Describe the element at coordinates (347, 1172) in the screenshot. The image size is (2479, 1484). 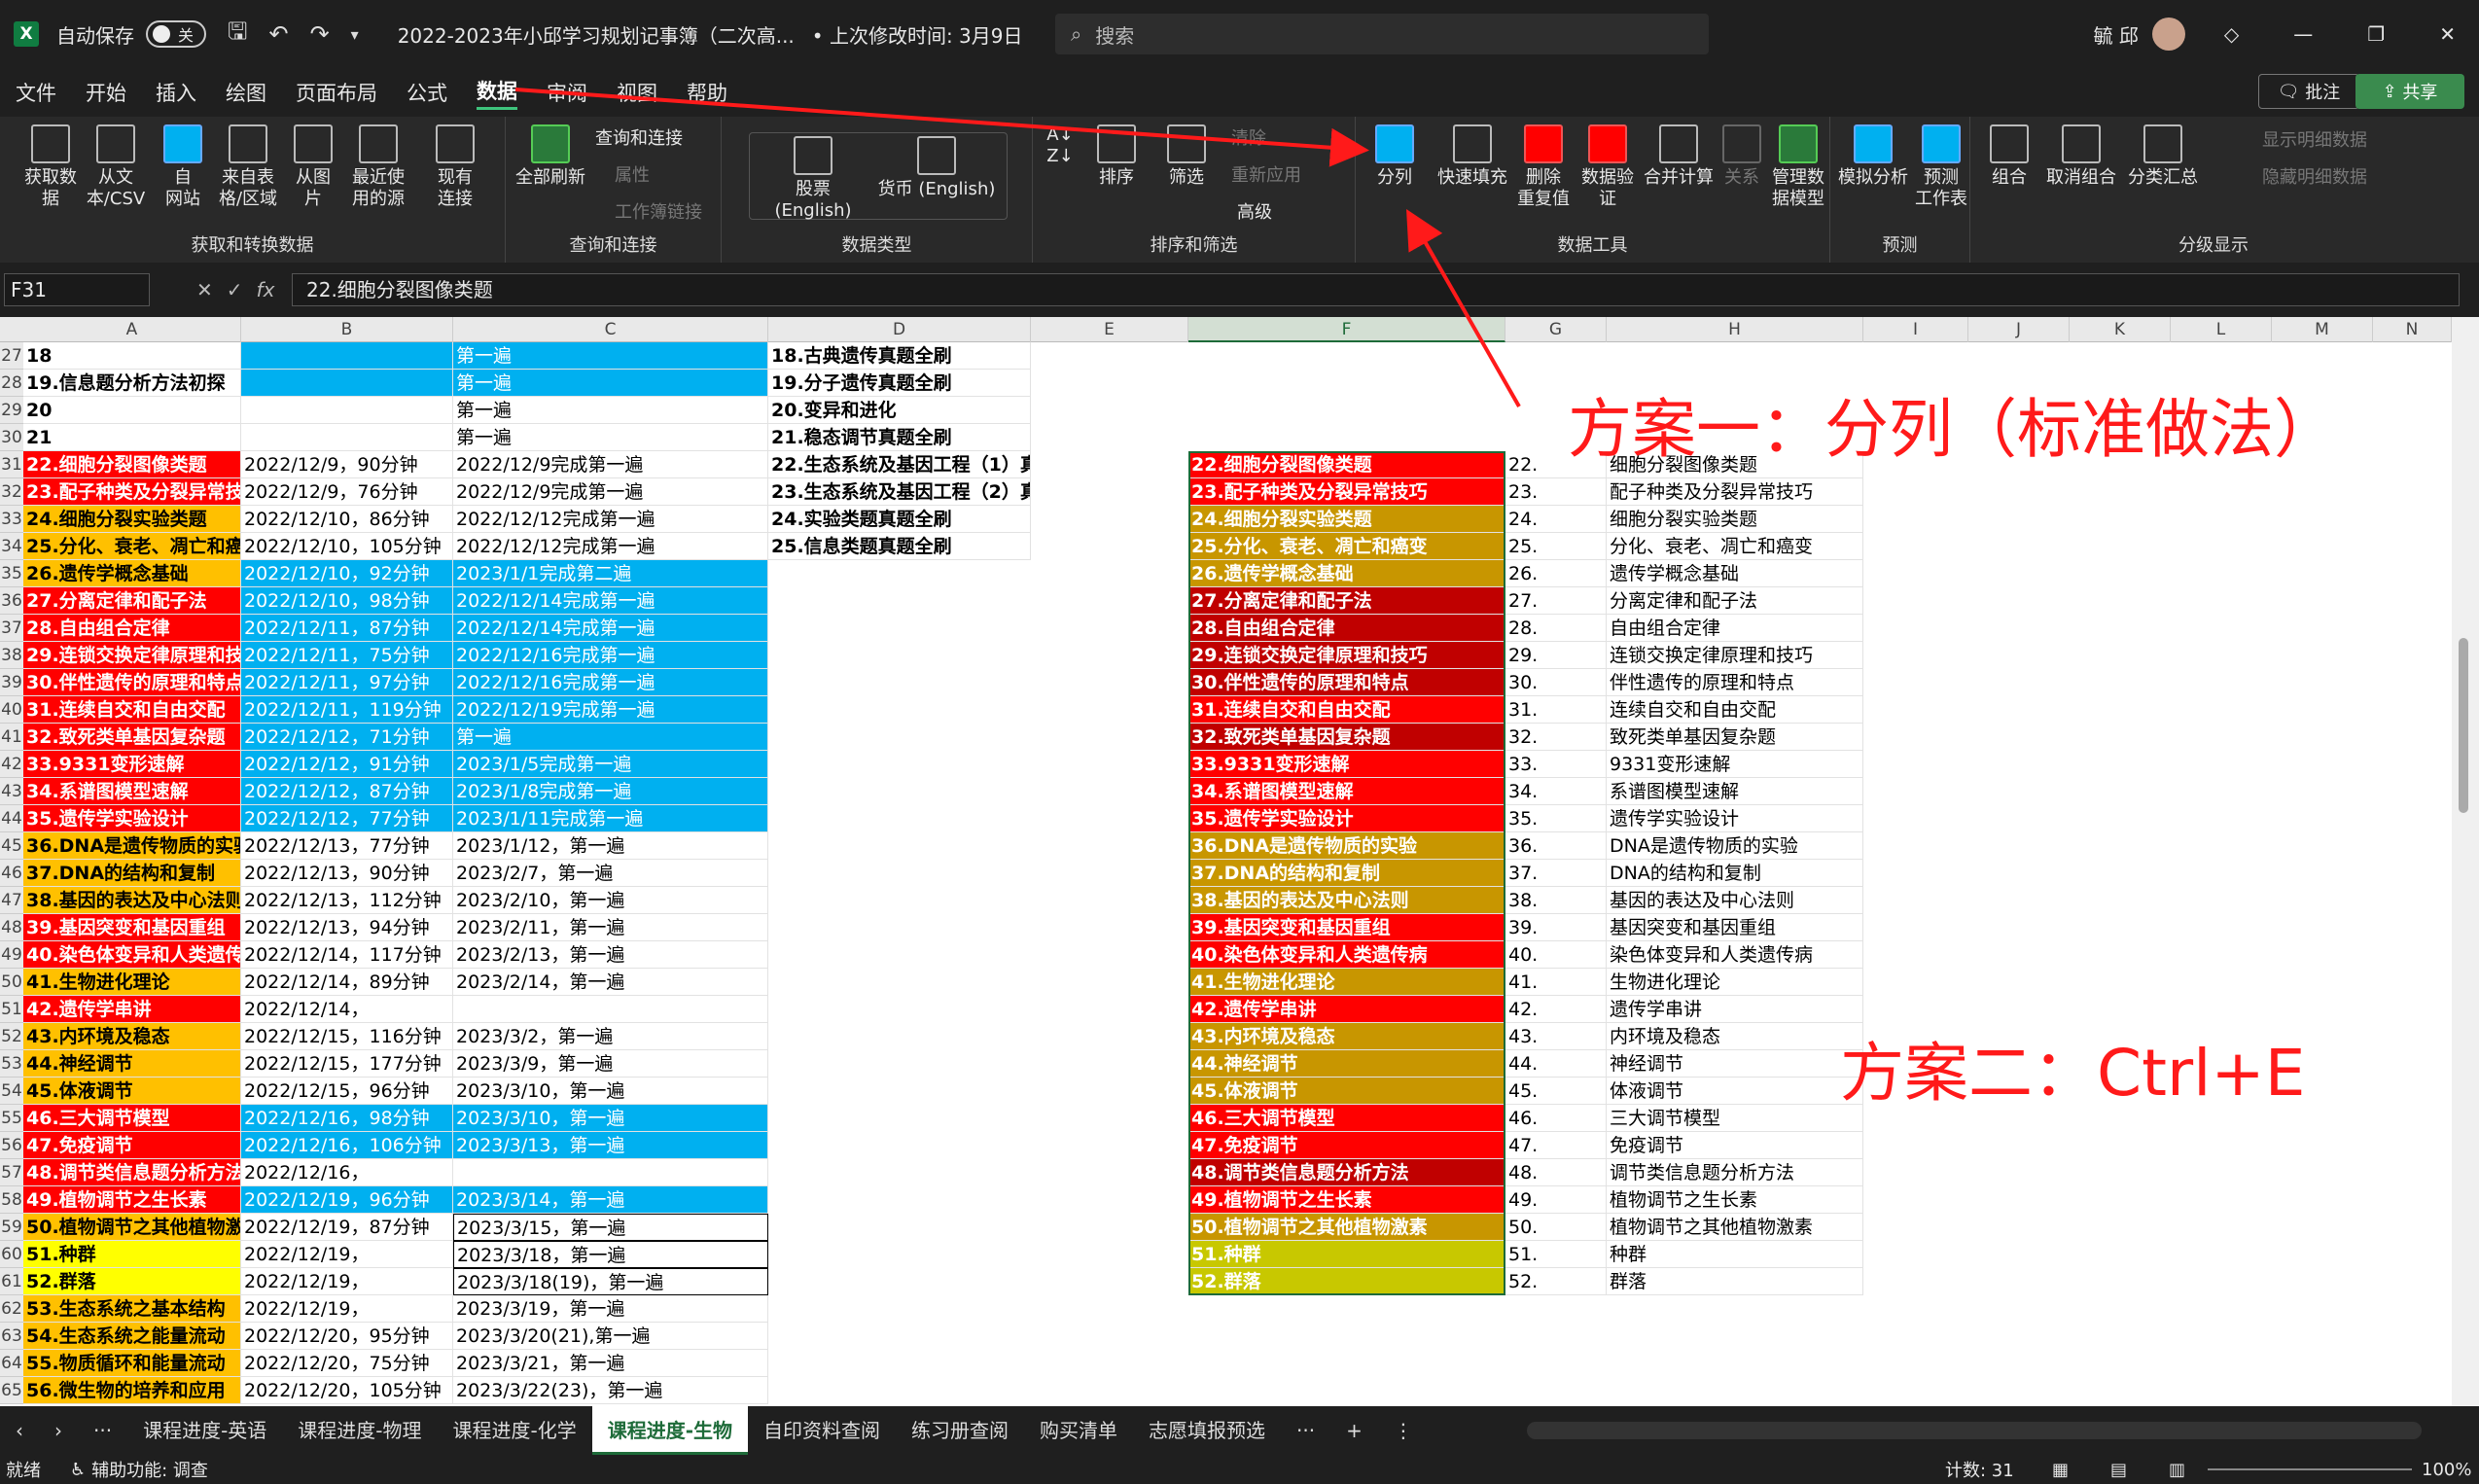
I see `cell-B57: 2022/12/16，` at that location.